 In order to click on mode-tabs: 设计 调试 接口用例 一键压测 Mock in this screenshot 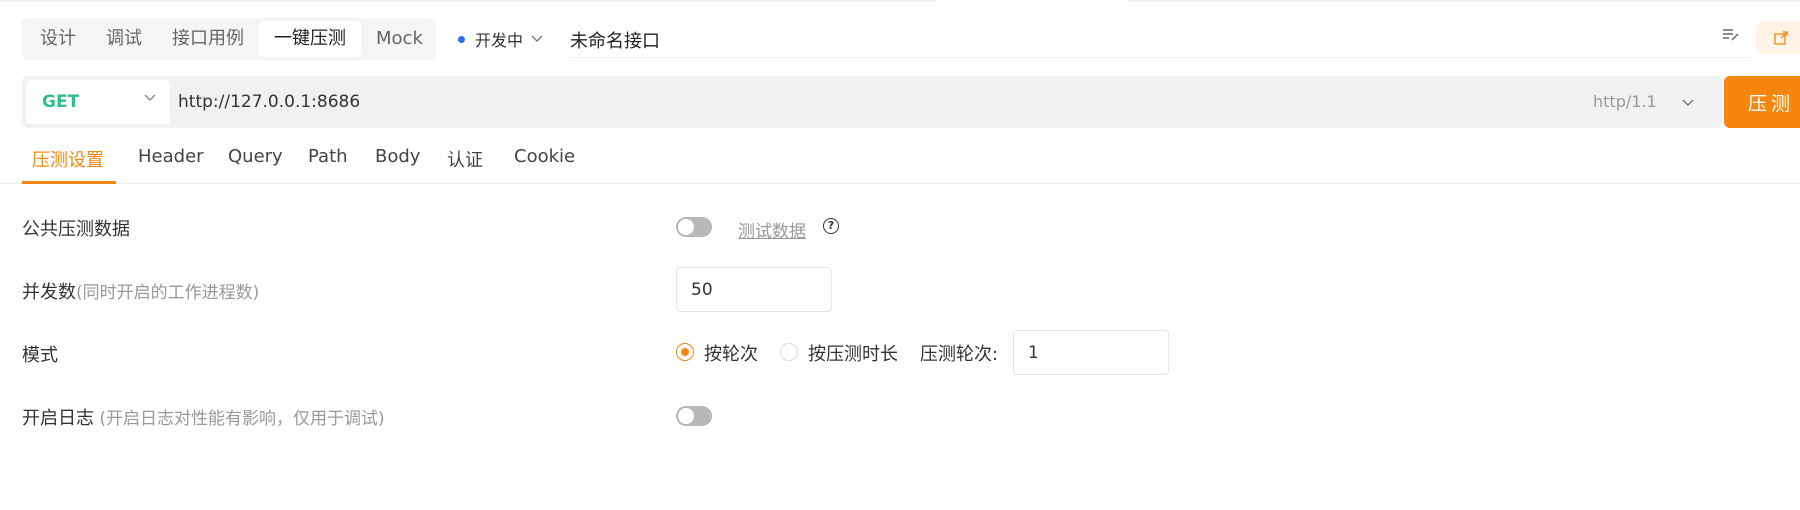, I will do `click(229, 39)`.